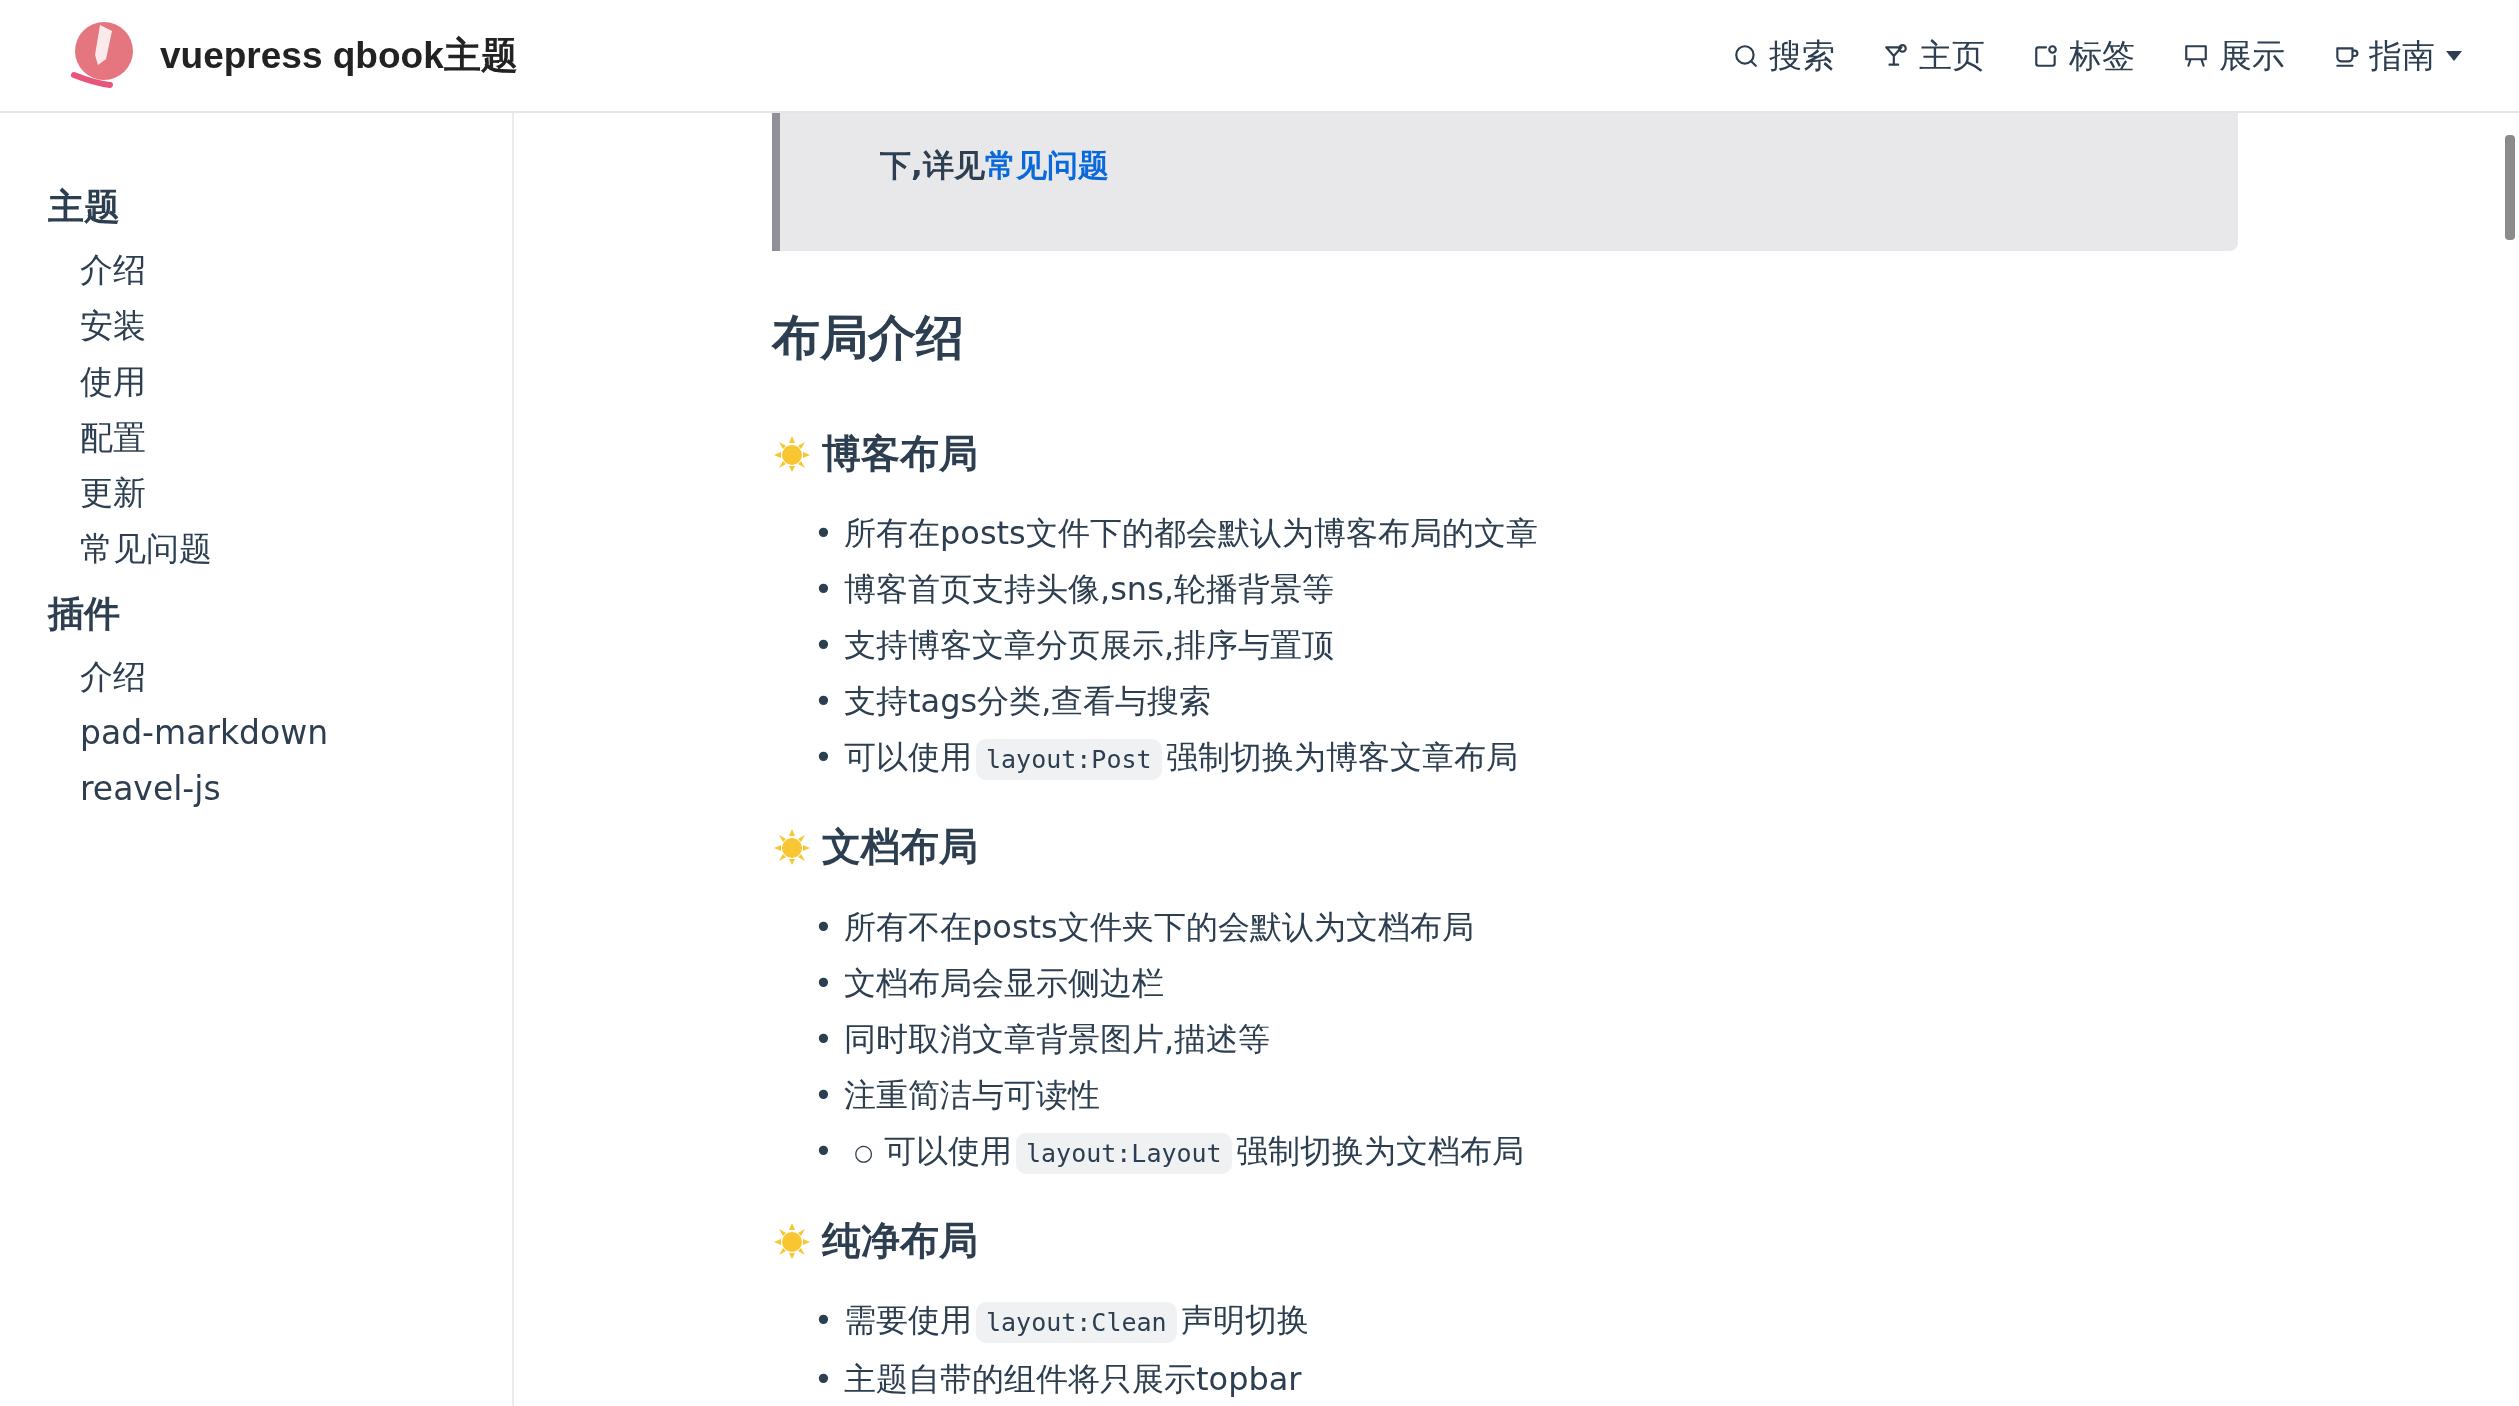 This screenshot has width=2519, height=1406. I want to click on faq-link: 常见问题, so click(1046, 165).